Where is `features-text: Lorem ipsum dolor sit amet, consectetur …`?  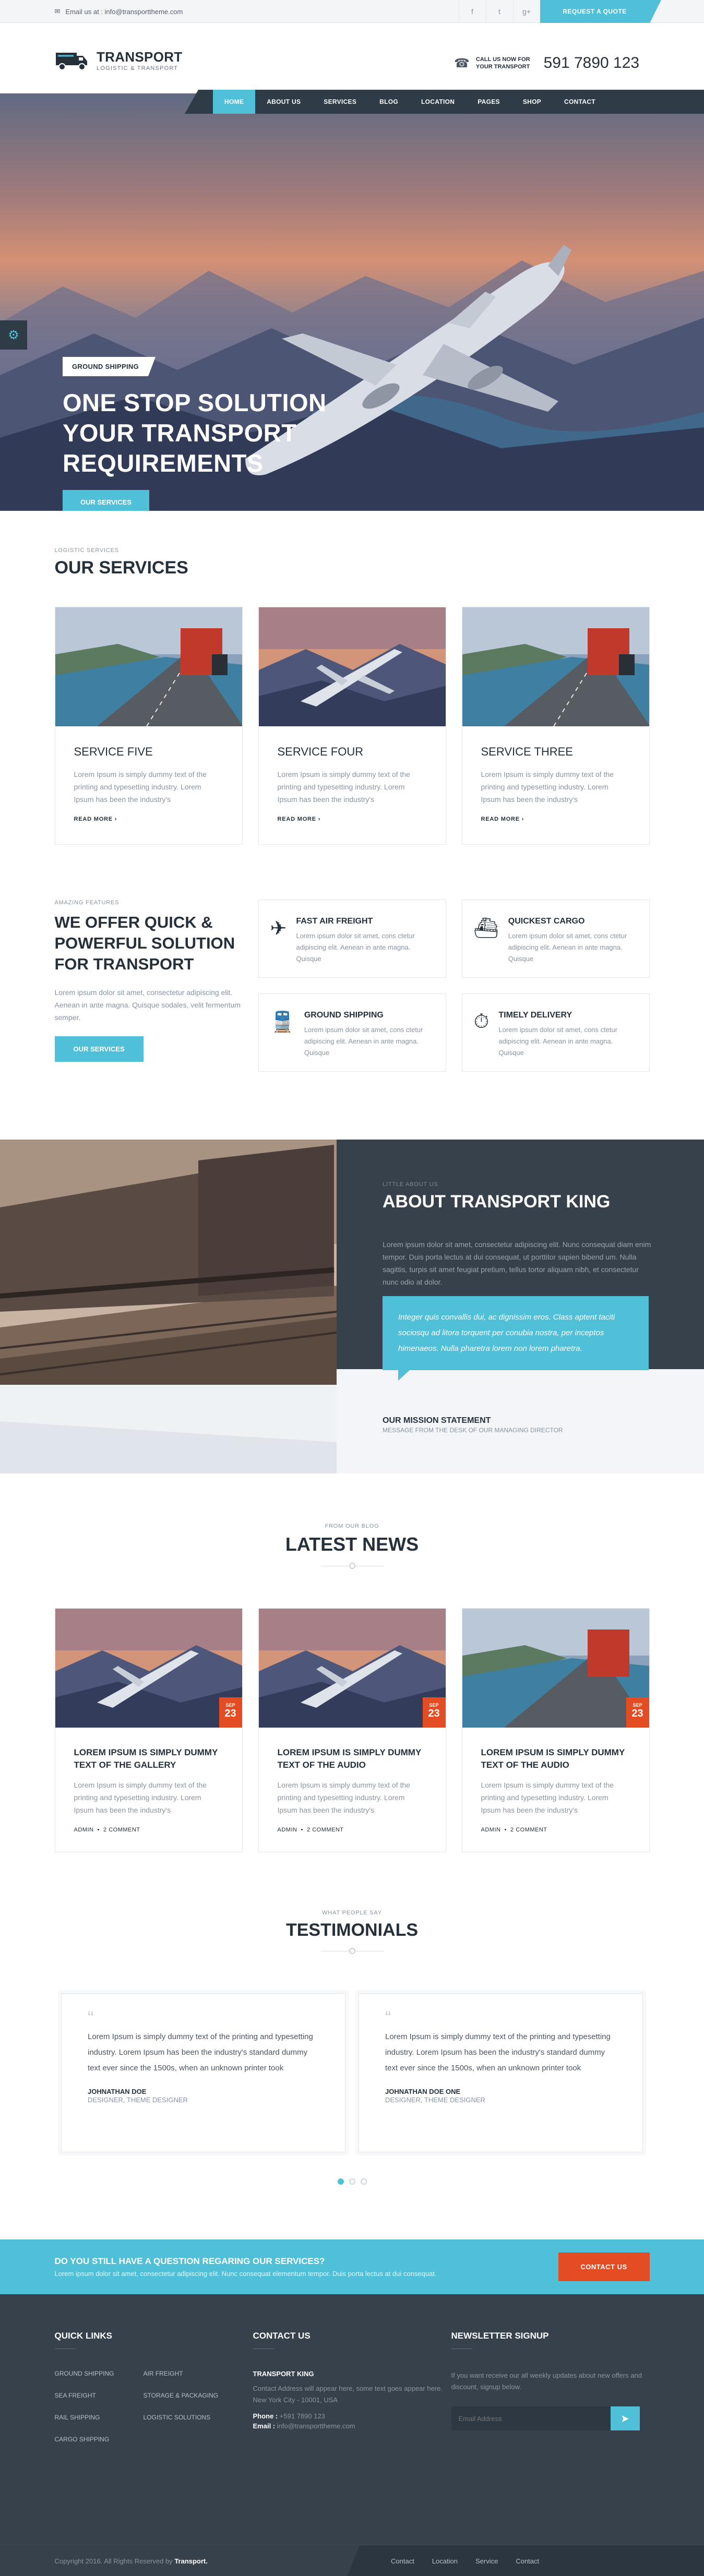
features-text: Lorem ipsum dolor sit amet, consectetur … is located at coordinates (147, 1005).